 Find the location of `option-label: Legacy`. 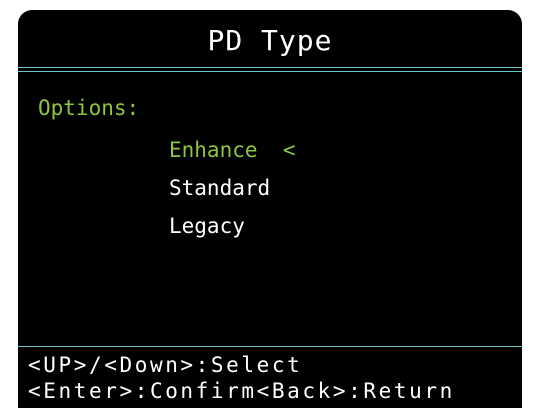

option-label: Legacy is located at coordinates (207, 226).